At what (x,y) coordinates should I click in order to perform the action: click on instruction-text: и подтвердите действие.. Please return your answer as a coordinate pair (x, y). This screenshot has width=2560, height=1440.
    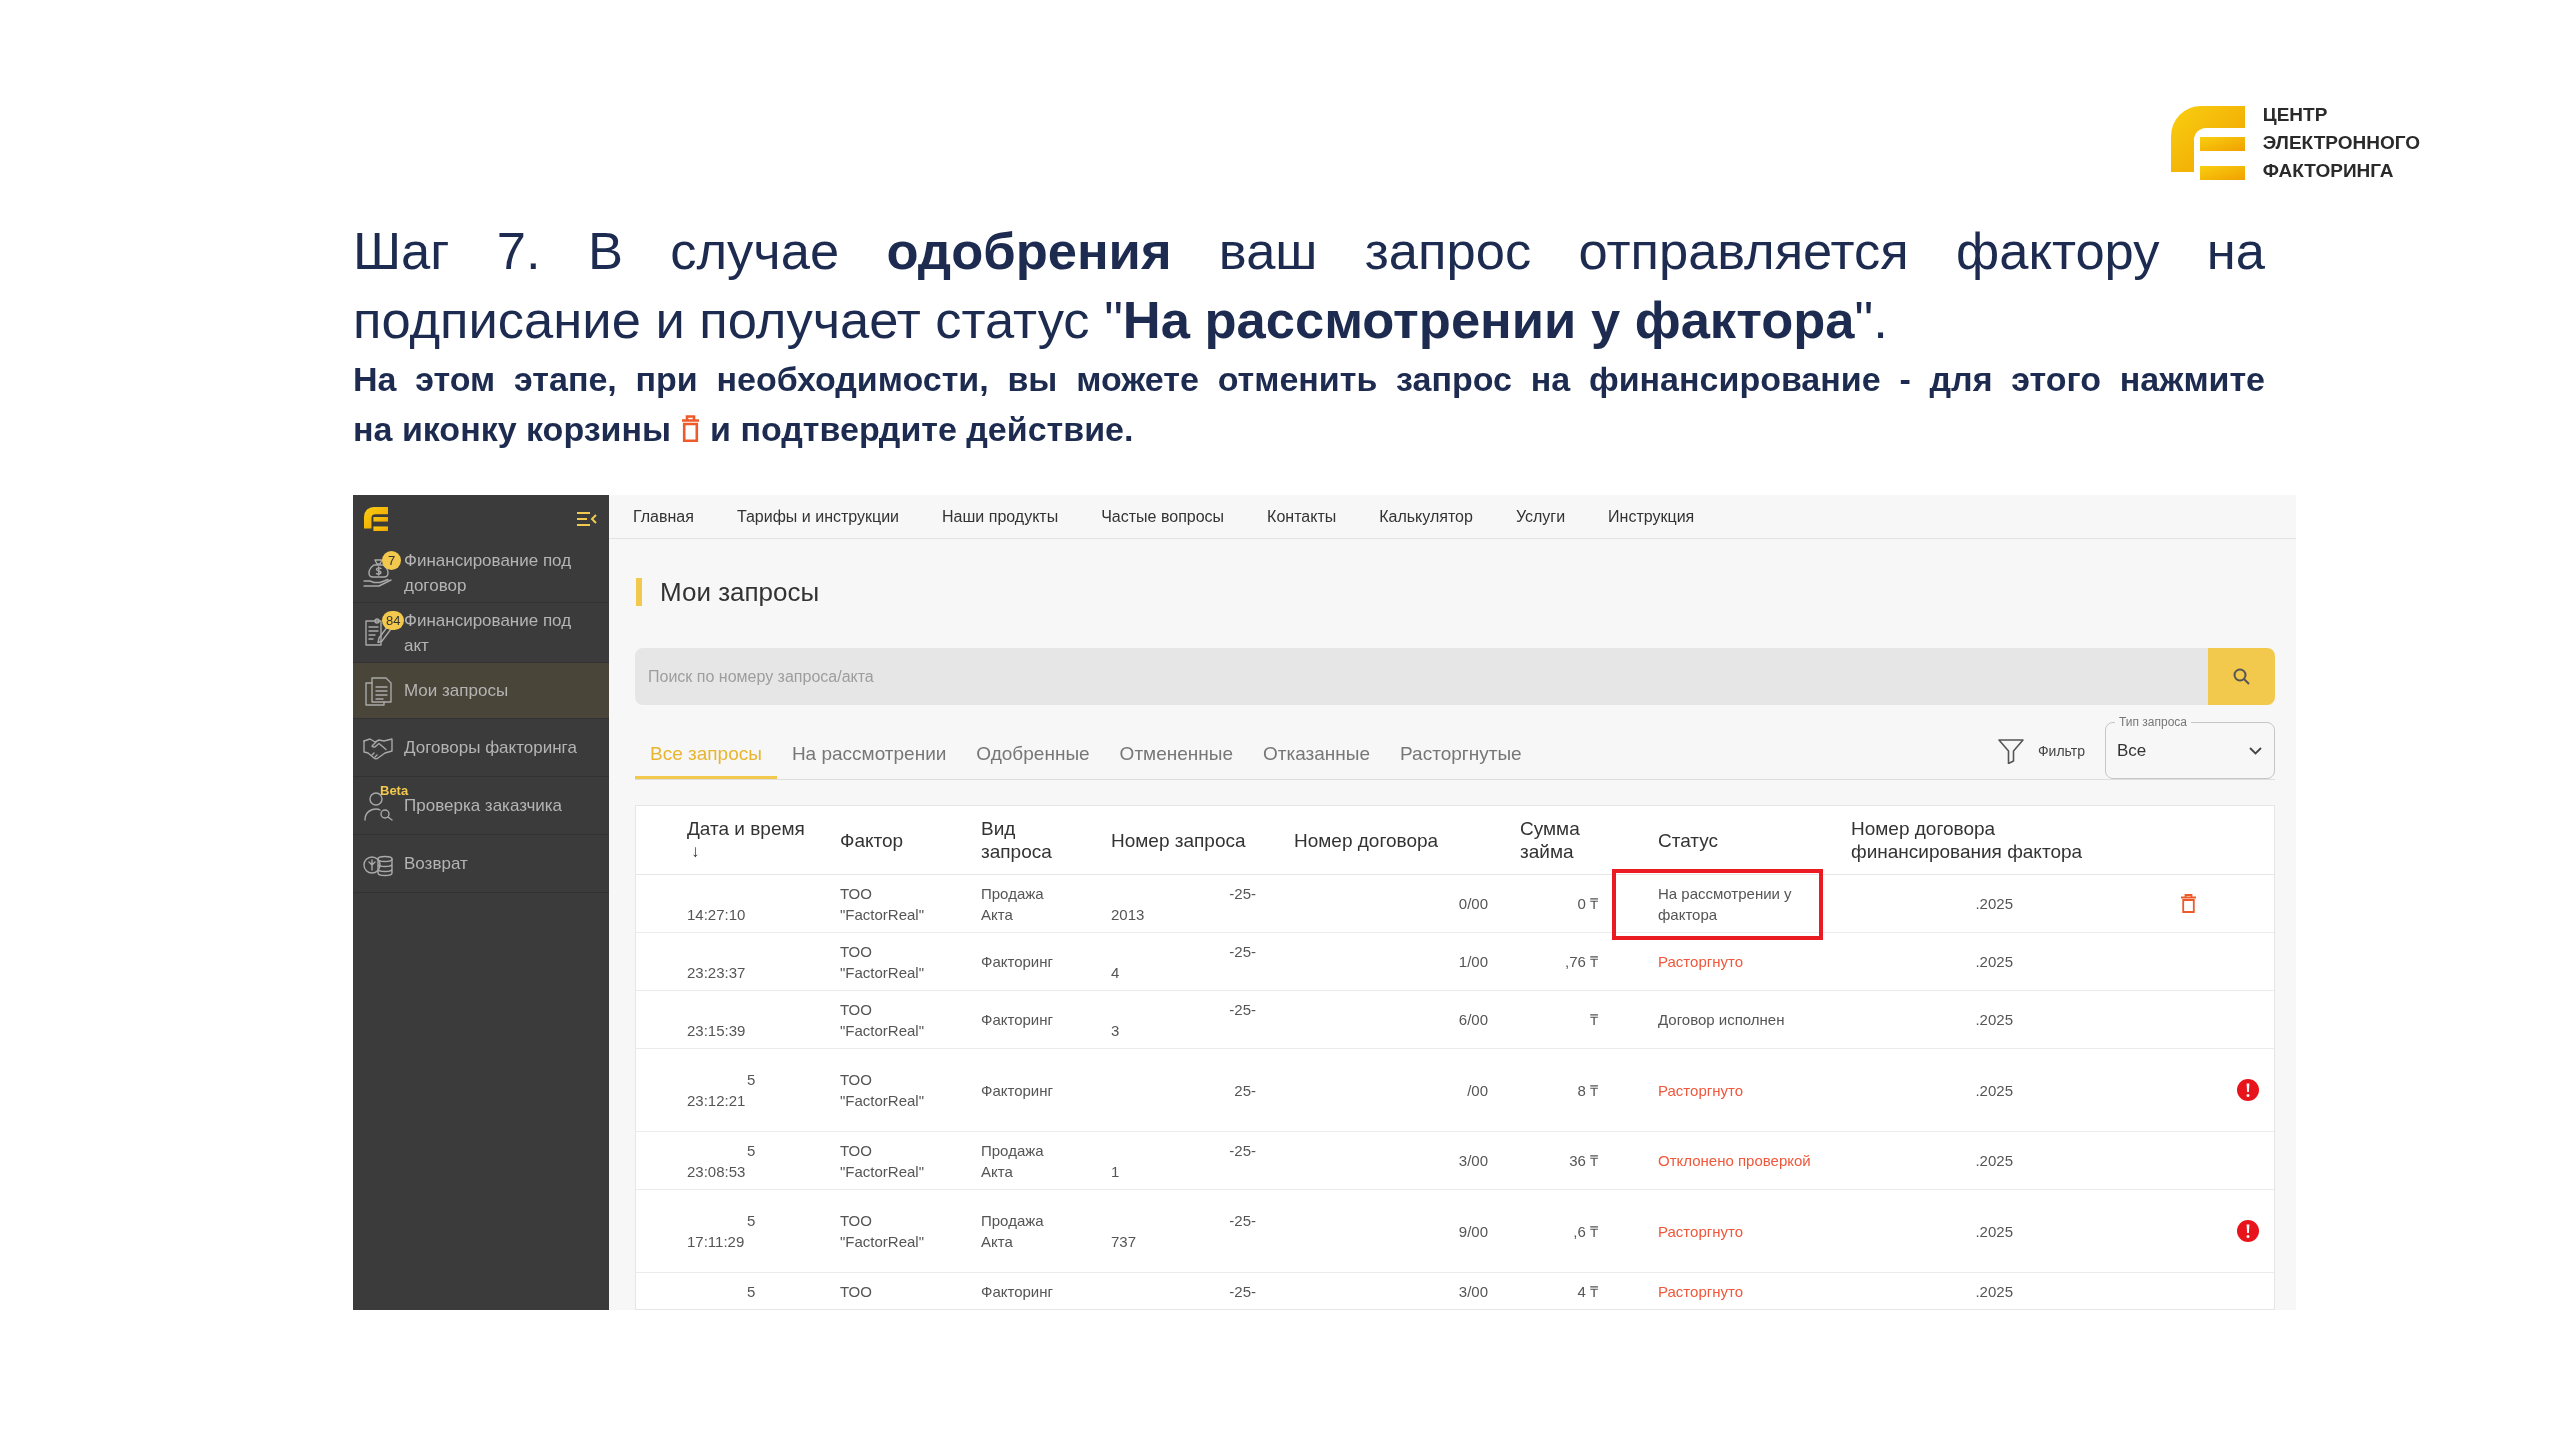
    Looking at the image, I should click on (922, 429).